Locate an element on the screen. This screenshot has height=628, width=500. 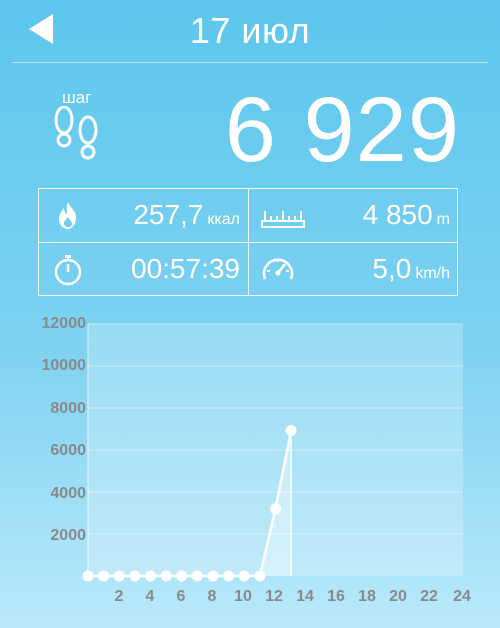
header-divider is located at coordinates (250, 62).